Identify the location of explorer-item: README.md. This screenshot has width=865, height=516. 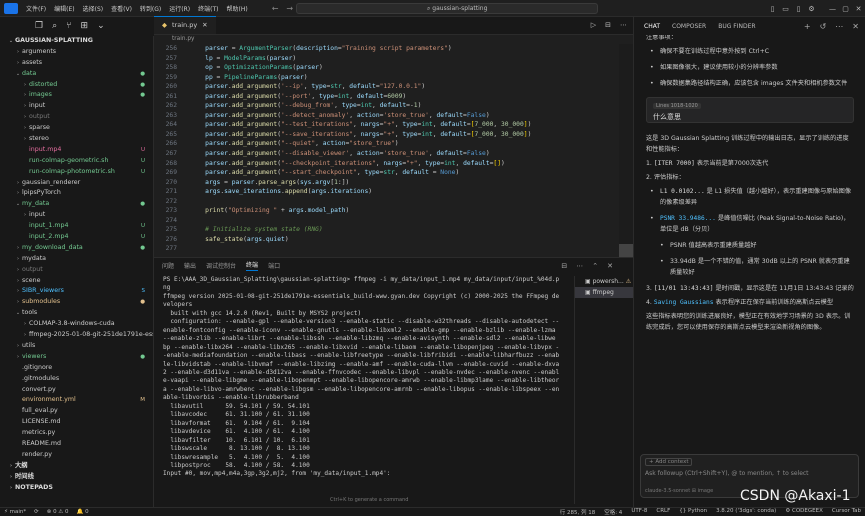
(80, 444).